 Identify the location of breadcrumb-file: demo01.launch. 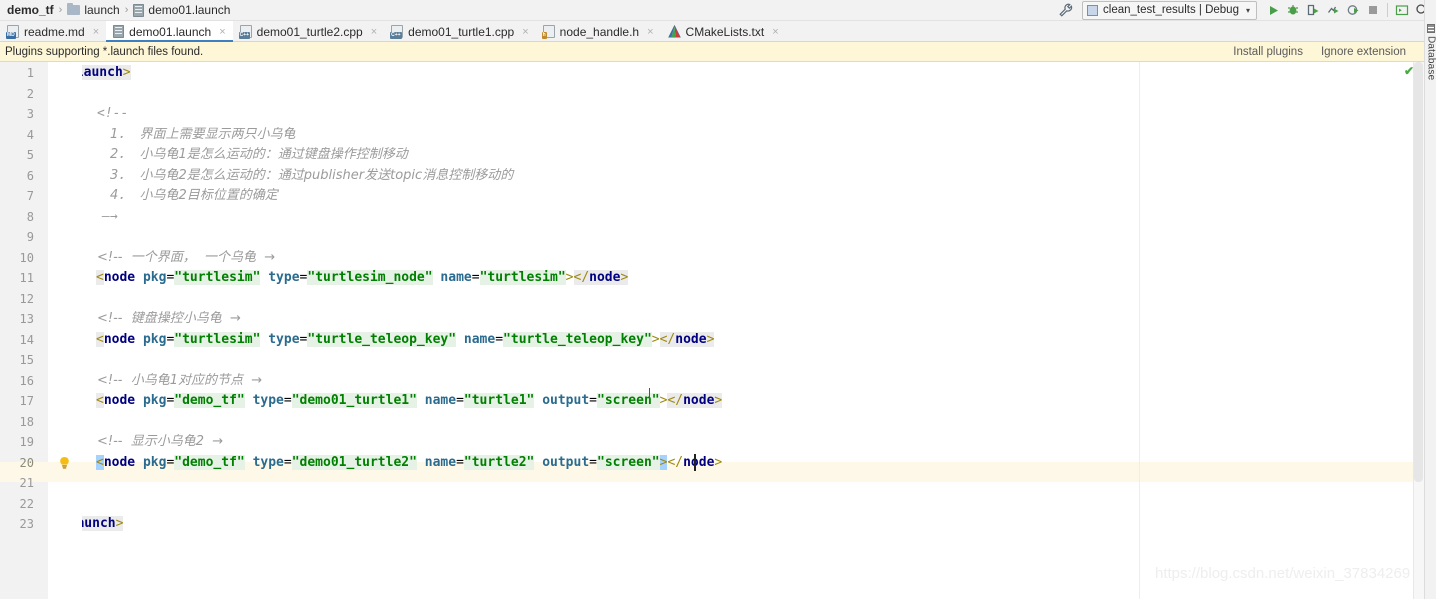
(181, 10).